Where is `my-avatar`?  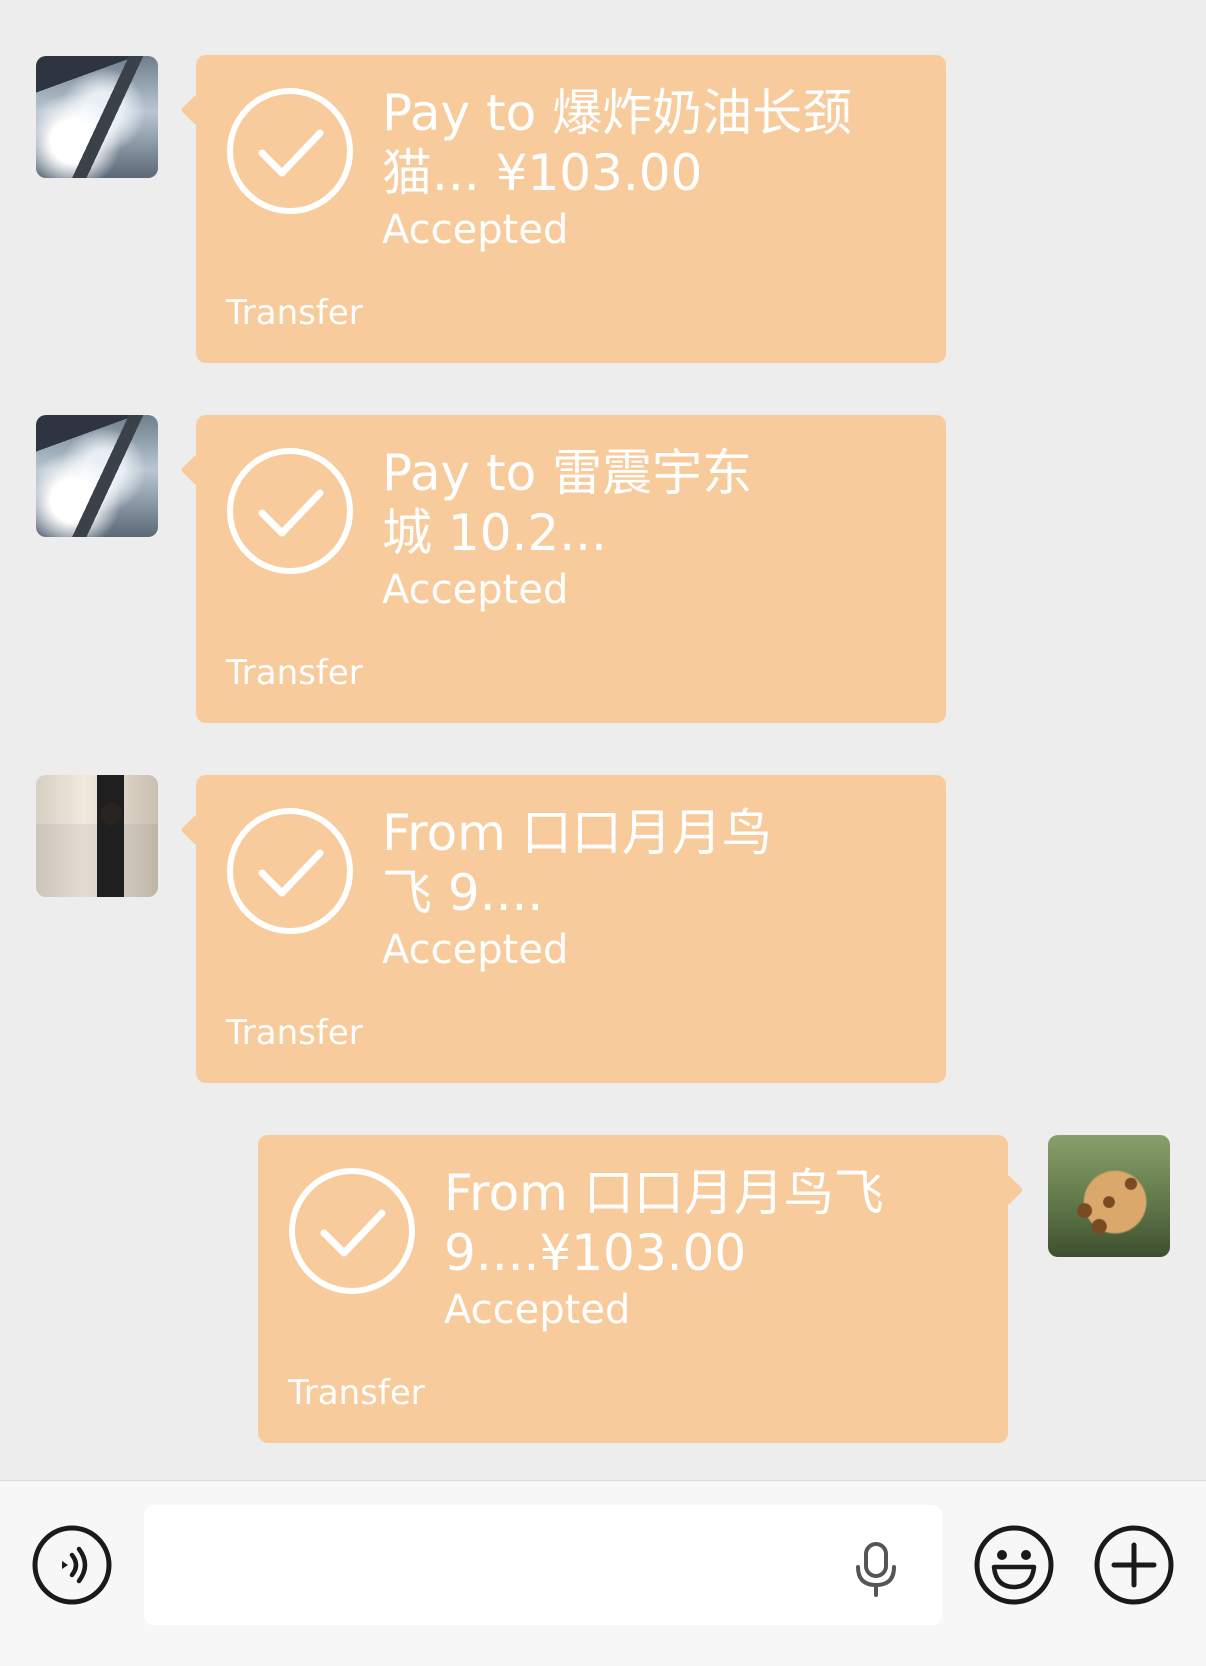 my-avatar is located at coordinates (1109, 1196).